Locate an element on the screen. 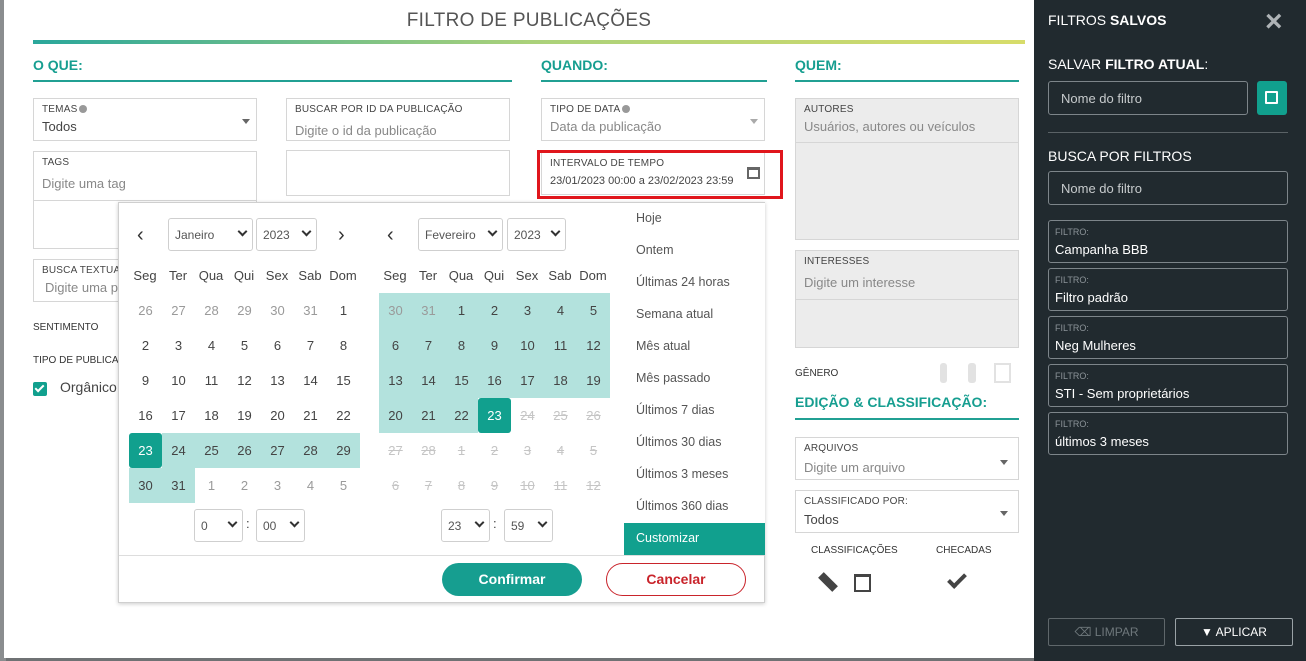  day-cell: 23 is located at coordinates (145, 450).